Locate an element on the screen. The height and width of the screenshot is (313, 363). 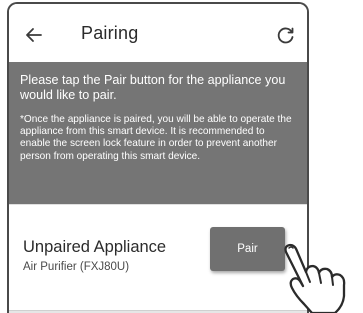
arrow-left-icon is located at coordinates (34, 35).